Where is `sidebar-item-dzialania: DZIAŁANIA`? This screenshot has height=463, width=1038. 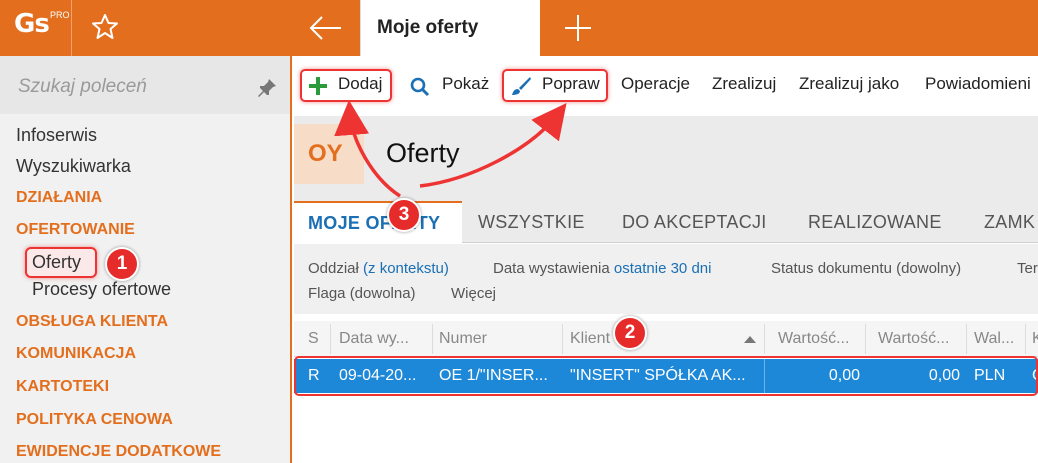
sidebar-item-dzialania: DZIAŁANIA is located at coordinates (59, 198).